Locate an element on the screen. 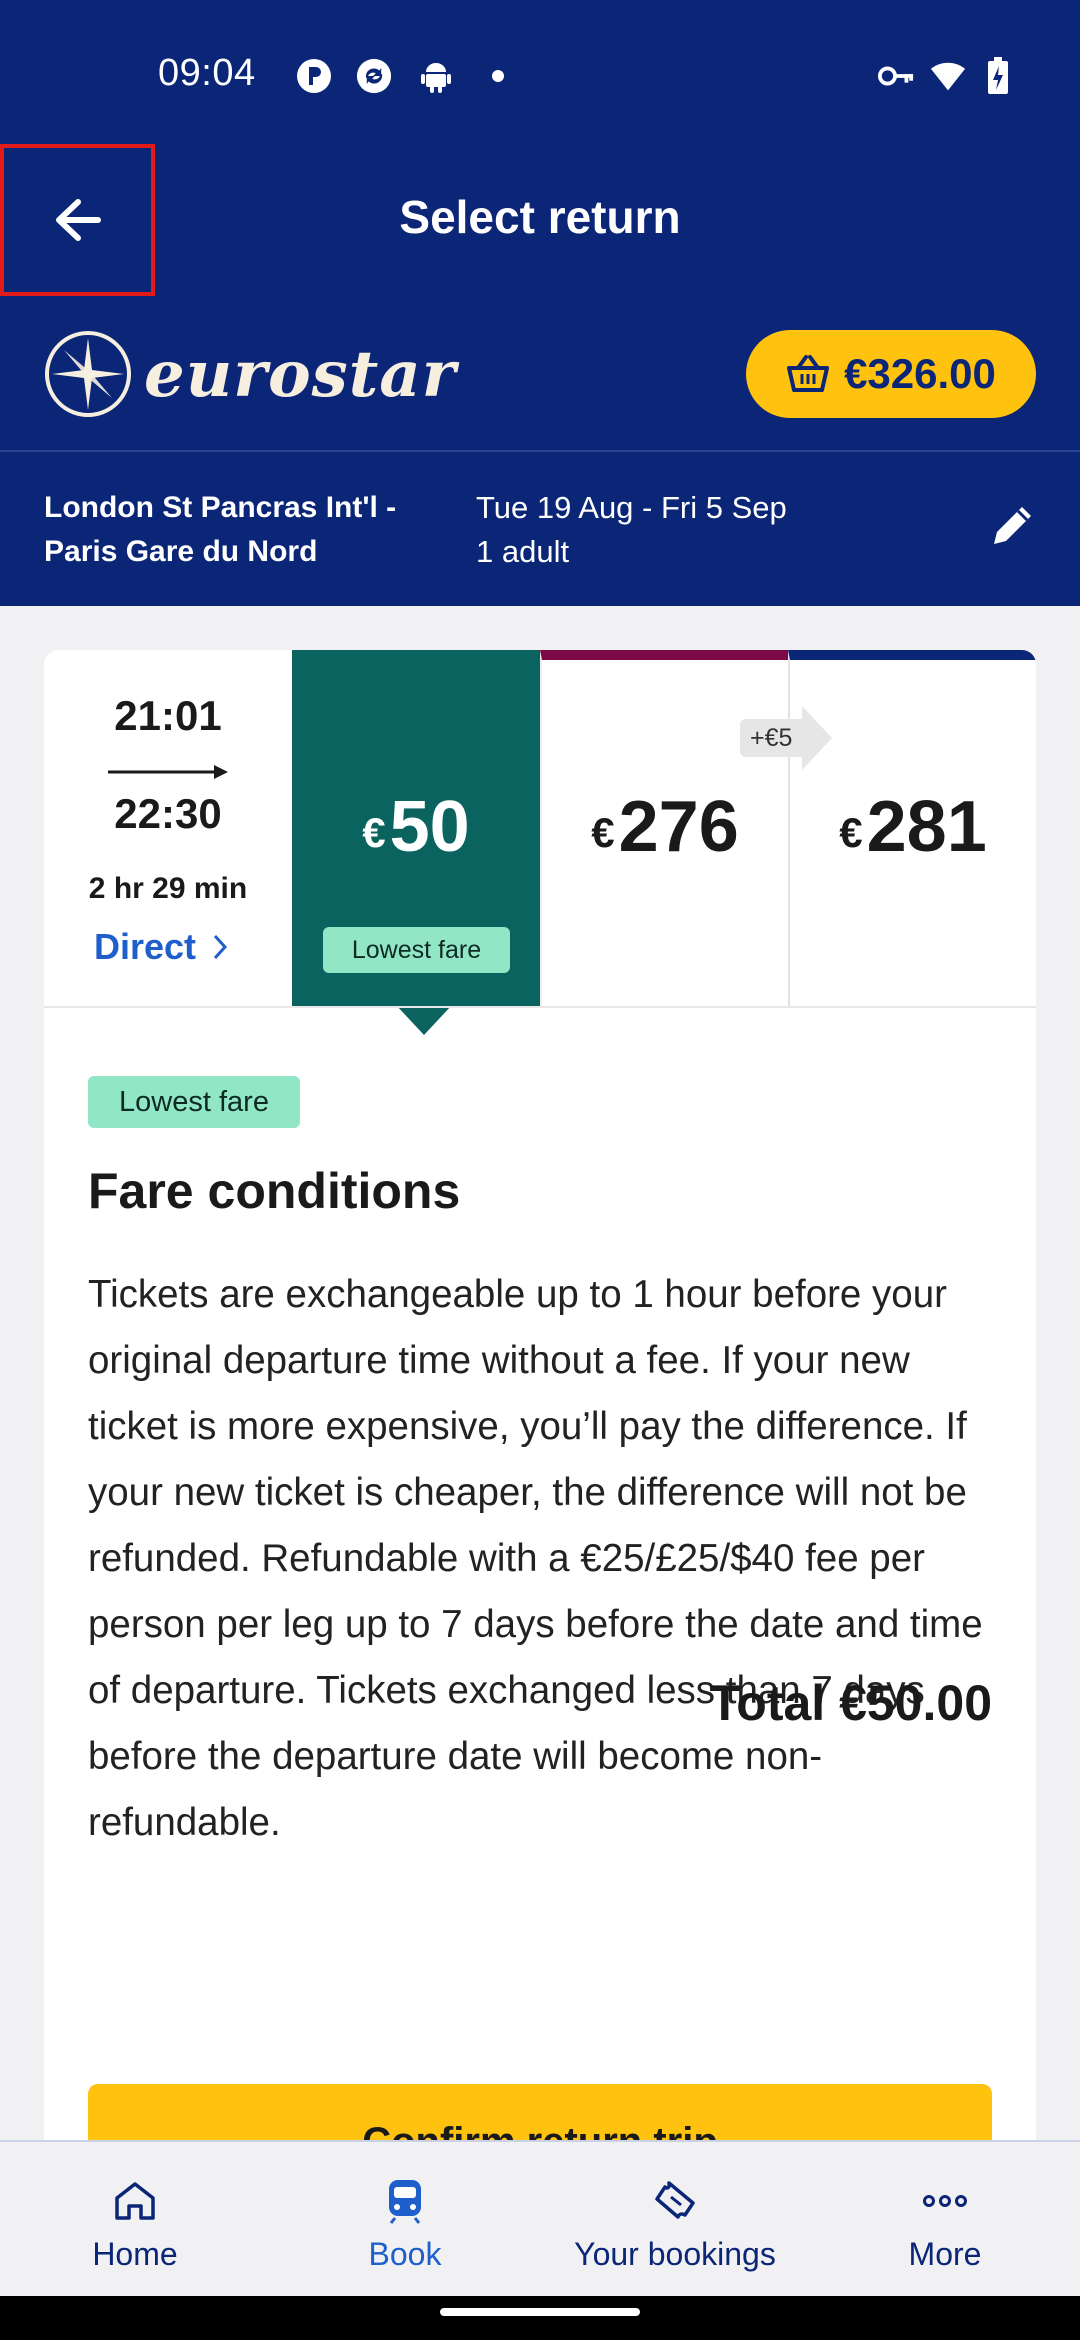 This screenshot has height=2340, width=1080. nav-more: More is located at coordinates (945, 2219).